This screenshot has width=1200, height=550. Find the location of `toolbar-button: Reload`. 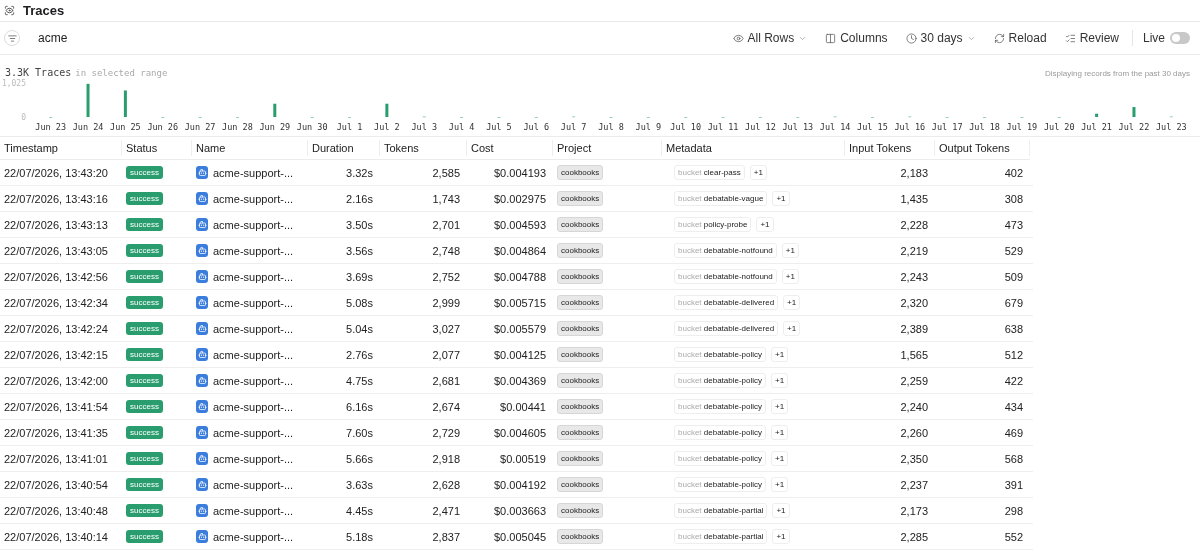

toolbar-button: Reload is located at coordinates (1020, 38).